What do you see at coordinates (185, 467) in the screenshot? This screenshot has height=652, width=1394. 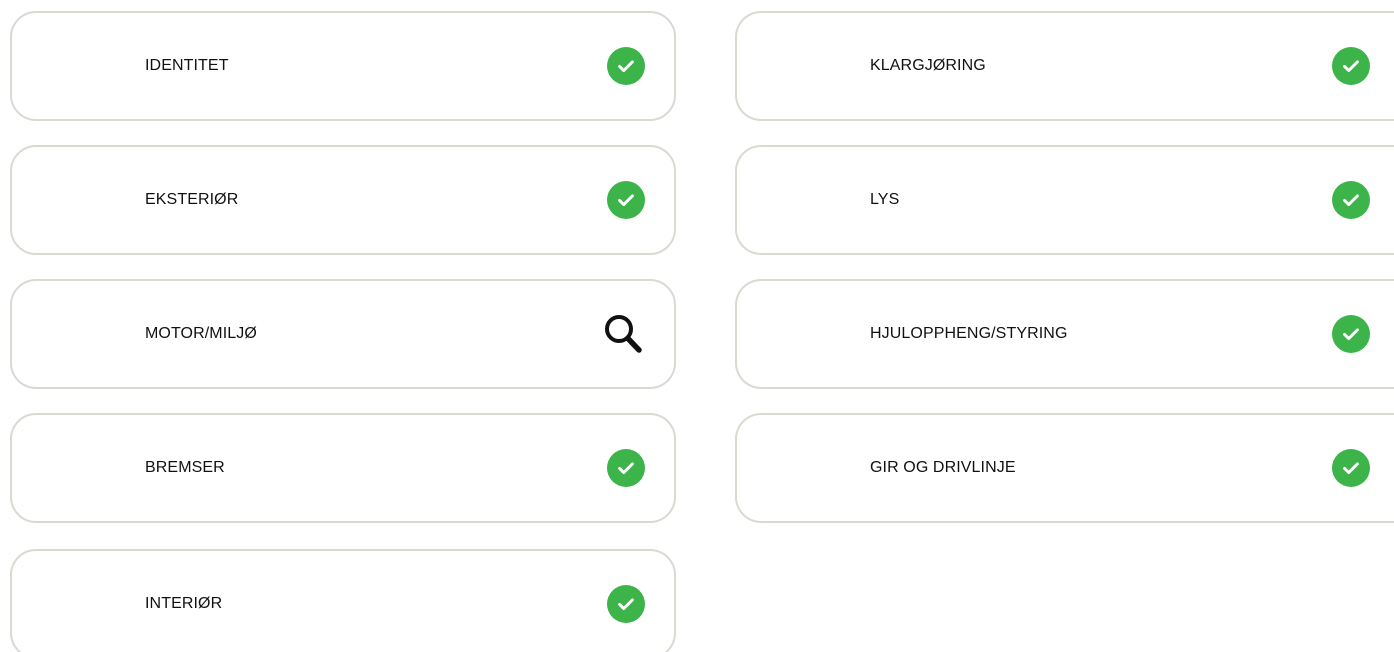 I see `category-label: BREMSER` at bounding box center [185, 467].